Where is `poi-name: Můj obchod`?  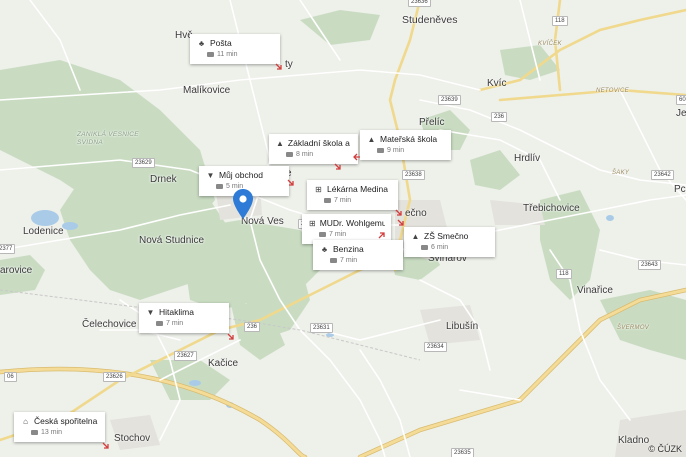
poi-name: Můj obchod is located at coordinates (241, 175).